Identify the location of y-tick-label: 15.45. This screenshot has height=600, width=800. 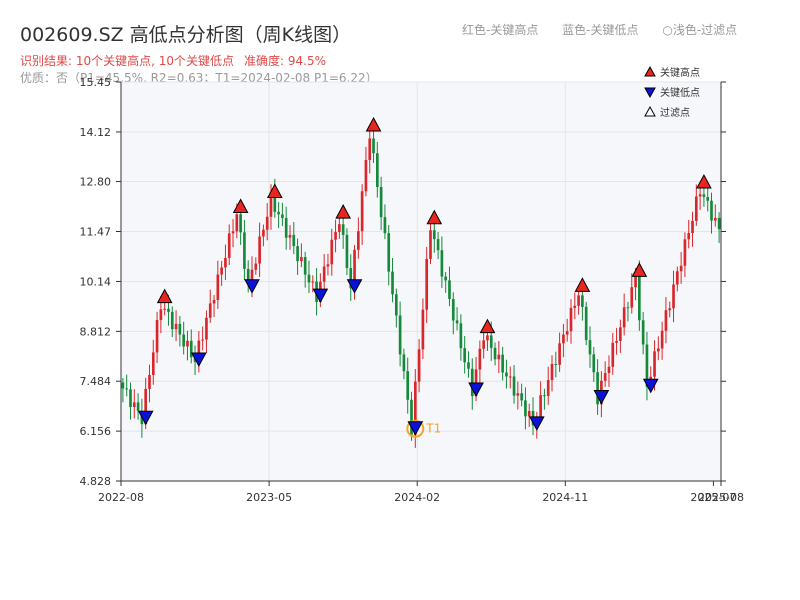
(96, 82).